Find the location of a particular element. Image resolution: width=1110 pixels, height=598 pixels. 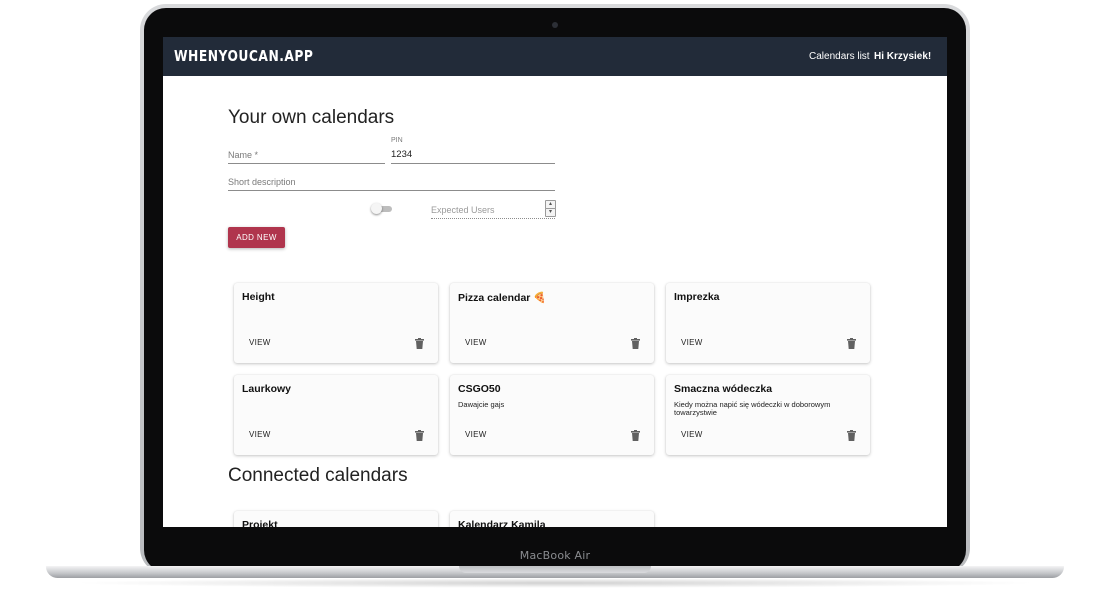

calendar-card: Pizza calendar 🍕 VIEW is located at coordinates (552, 323).